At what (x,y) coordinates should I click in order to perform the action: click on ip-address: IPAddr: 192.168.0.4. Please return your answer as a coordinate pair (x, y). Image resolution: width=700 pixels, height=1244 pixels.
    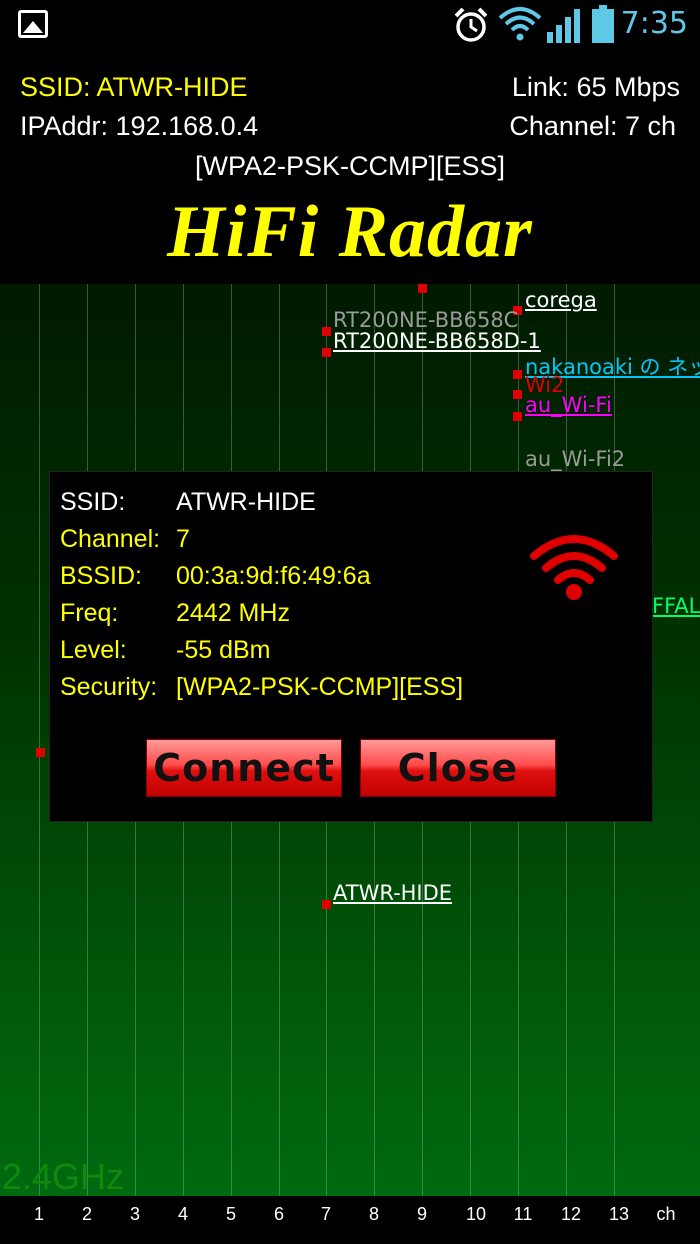
    Looking at the image, I should click on (139, 126).